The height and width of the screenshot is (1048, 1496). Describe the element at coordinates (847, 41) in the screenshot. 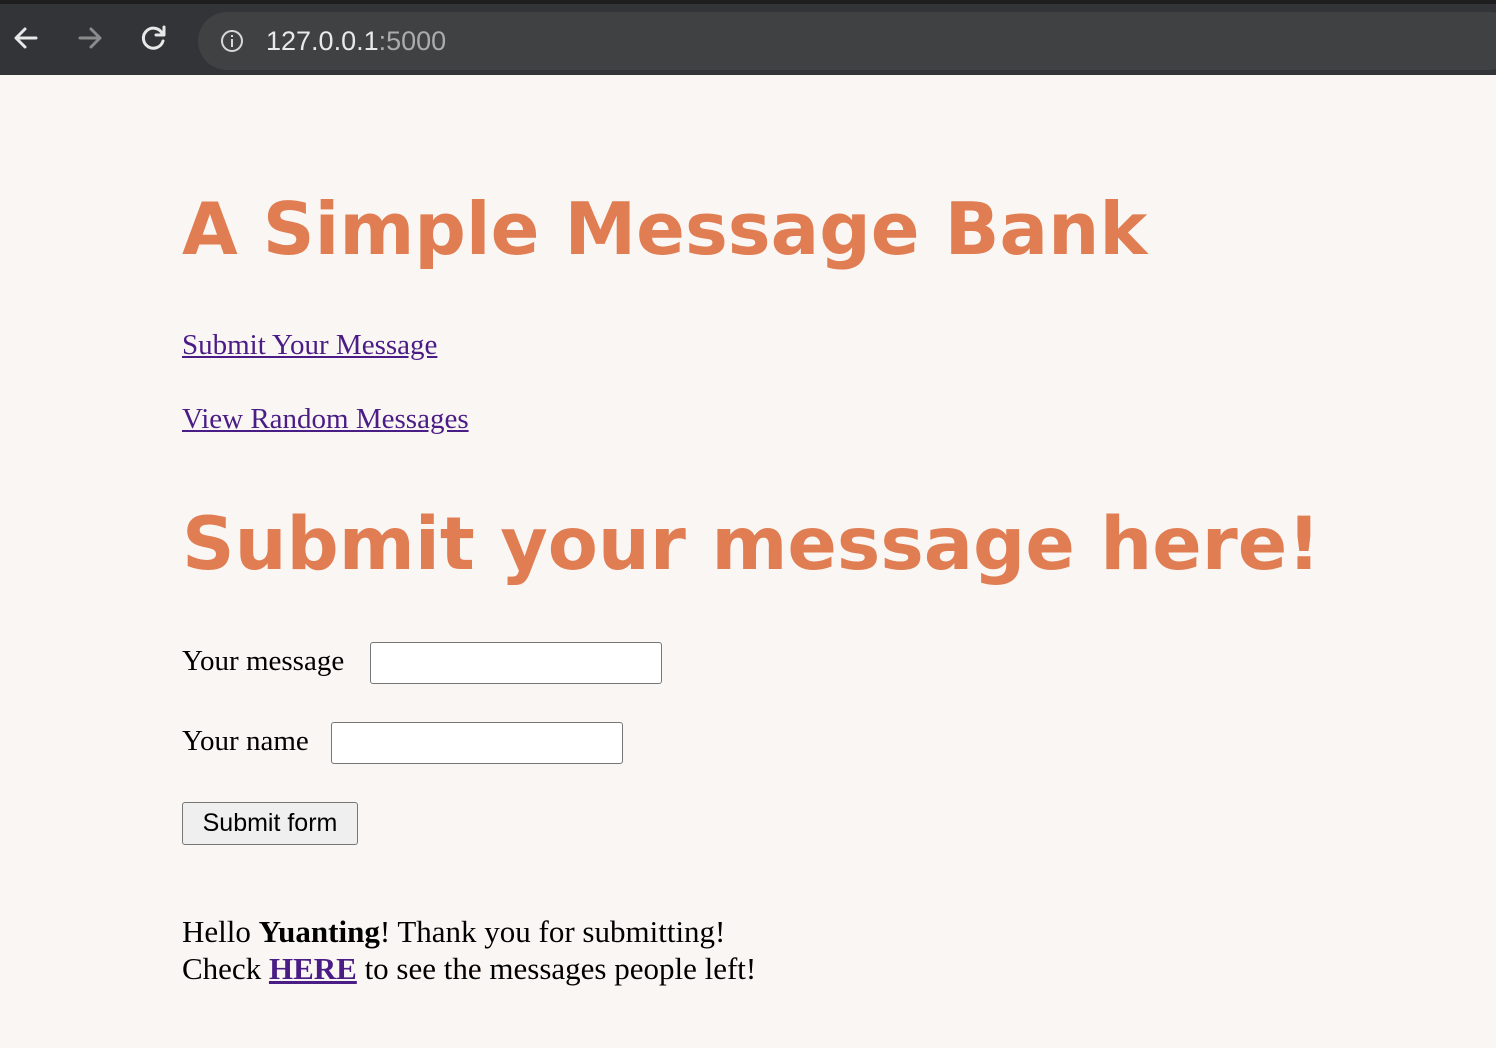

I see `address-bar: 127.0.0.1:5000` at that location.